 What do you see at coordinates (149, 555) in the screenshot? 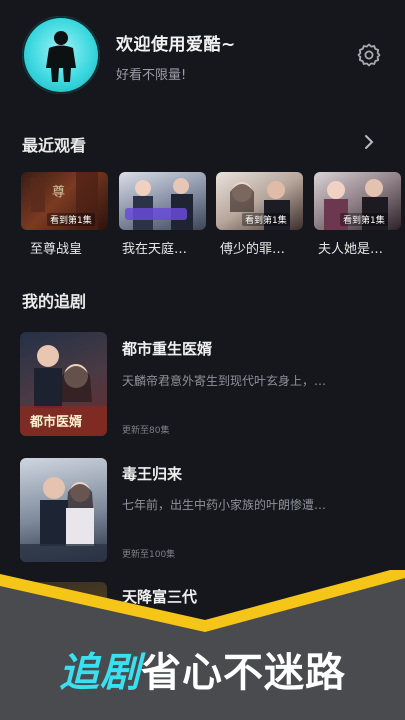
I see `drama-update-status: 更新至100集` at bounding box center [149, 555].